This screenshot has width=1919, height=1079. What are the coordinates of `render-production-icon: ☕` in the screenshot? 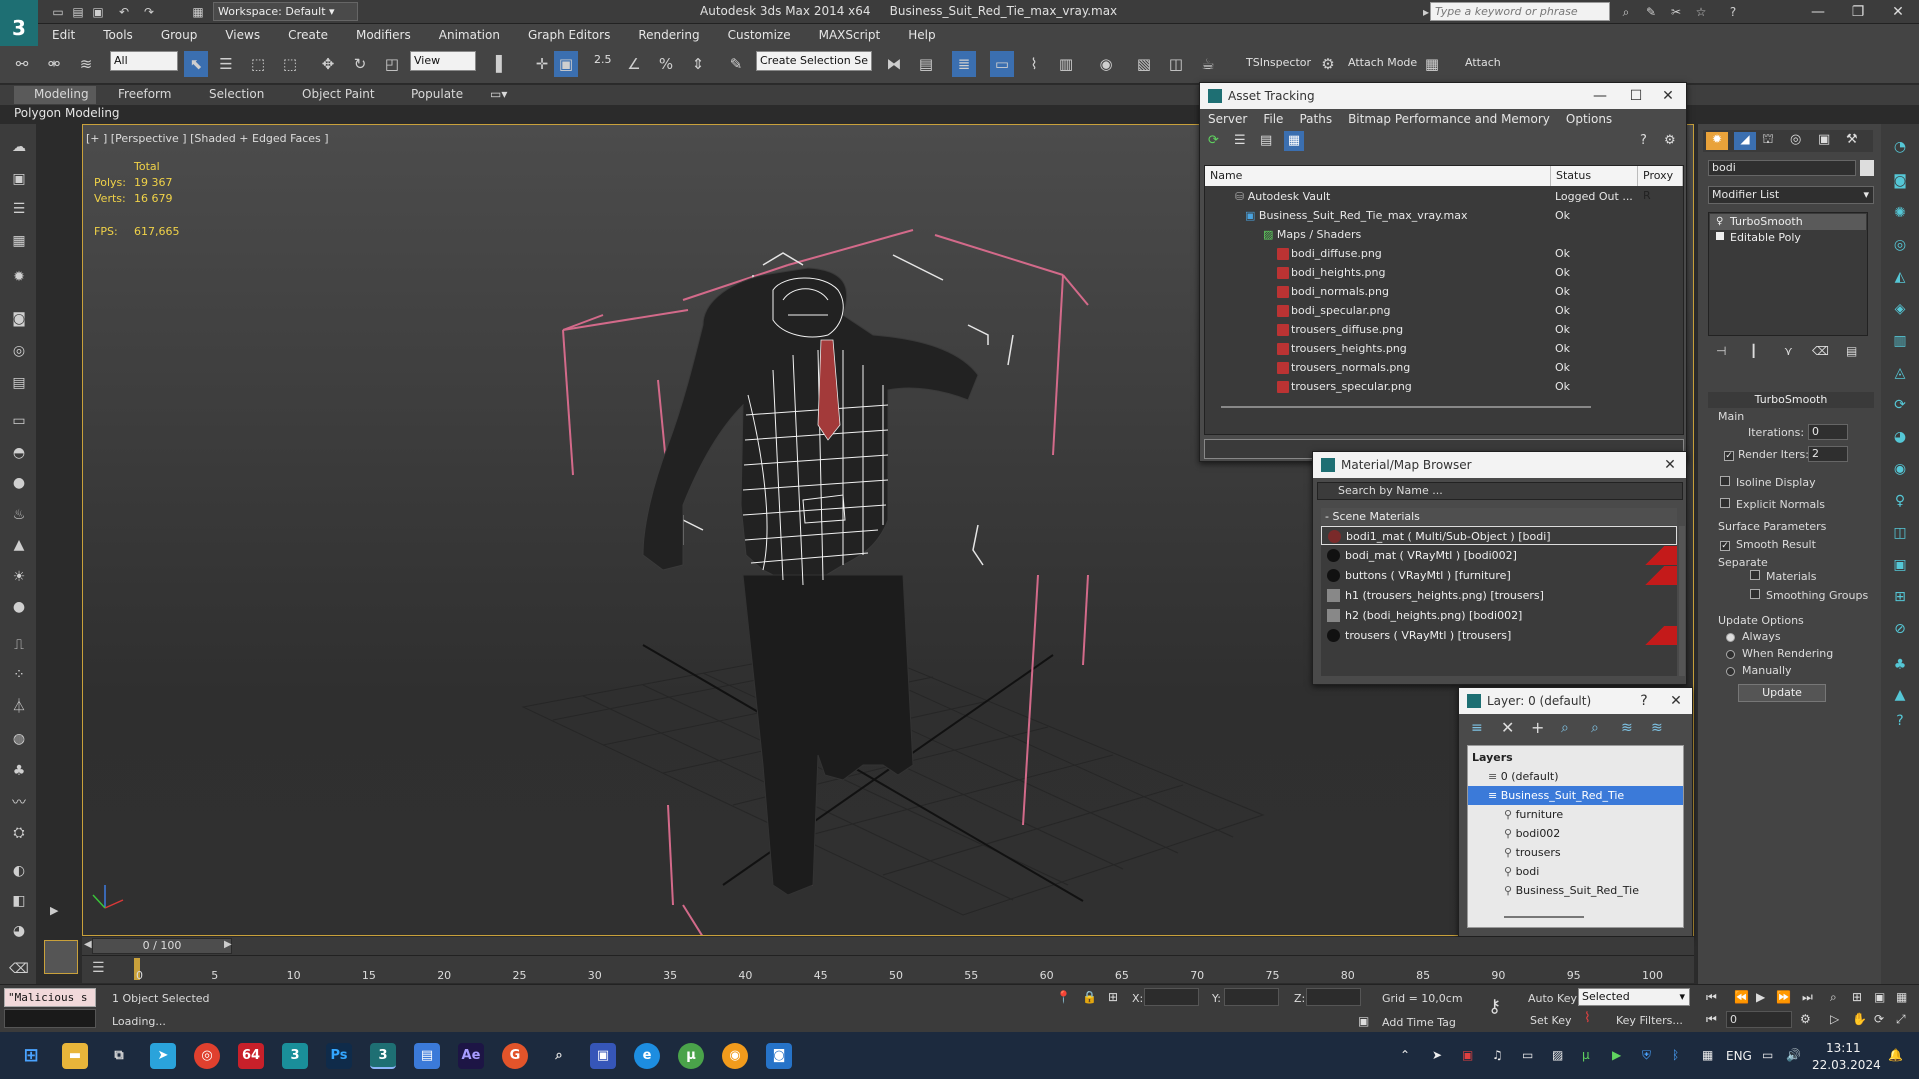 It's located at (1208, 64).